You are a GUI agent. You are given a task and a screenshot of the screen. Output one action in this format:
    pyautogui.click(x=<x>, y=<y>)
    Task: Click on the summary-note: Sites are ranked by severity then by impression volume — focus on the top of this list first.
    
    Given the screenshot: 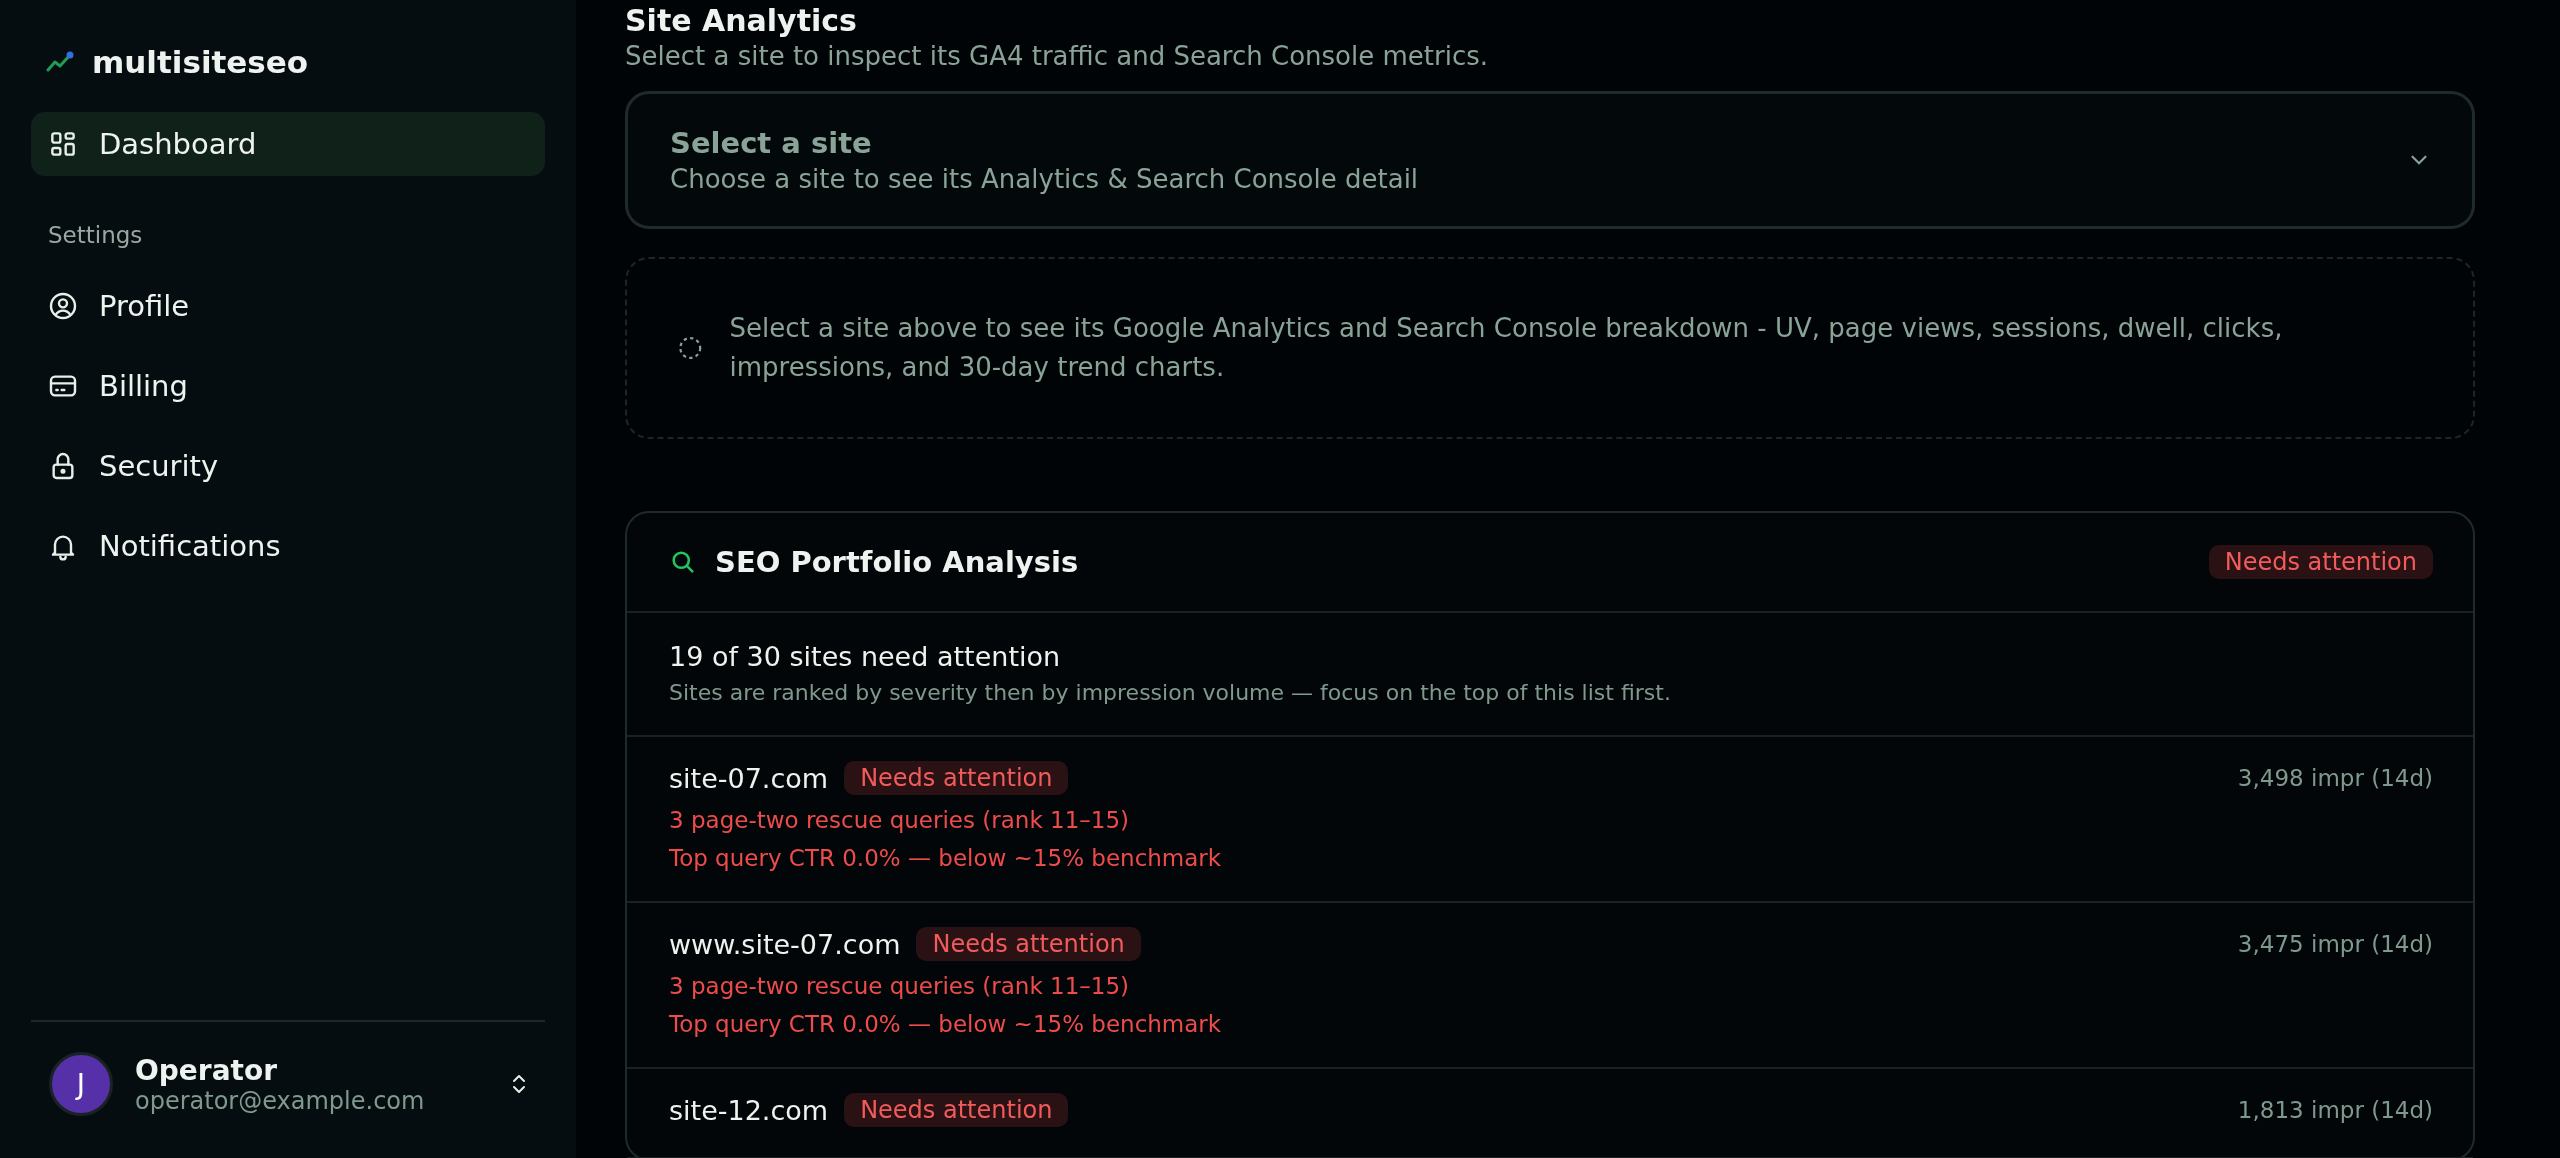 What is the action you would take?
    pyautogui.click(x=1170, y=692)
    